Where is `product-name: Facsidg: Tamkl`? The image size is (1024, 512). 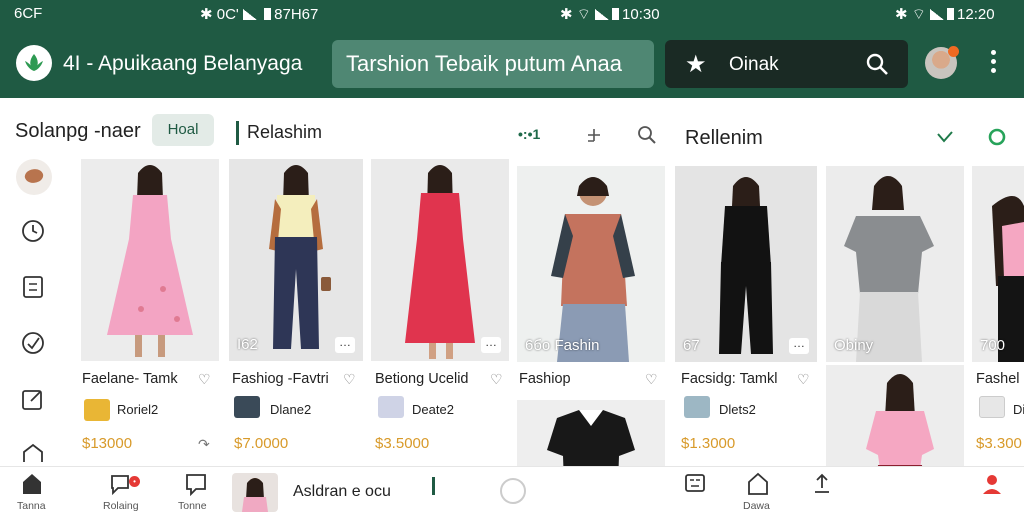 product-name: Facsidg: Tamkl is located at coordinates (729, 379).